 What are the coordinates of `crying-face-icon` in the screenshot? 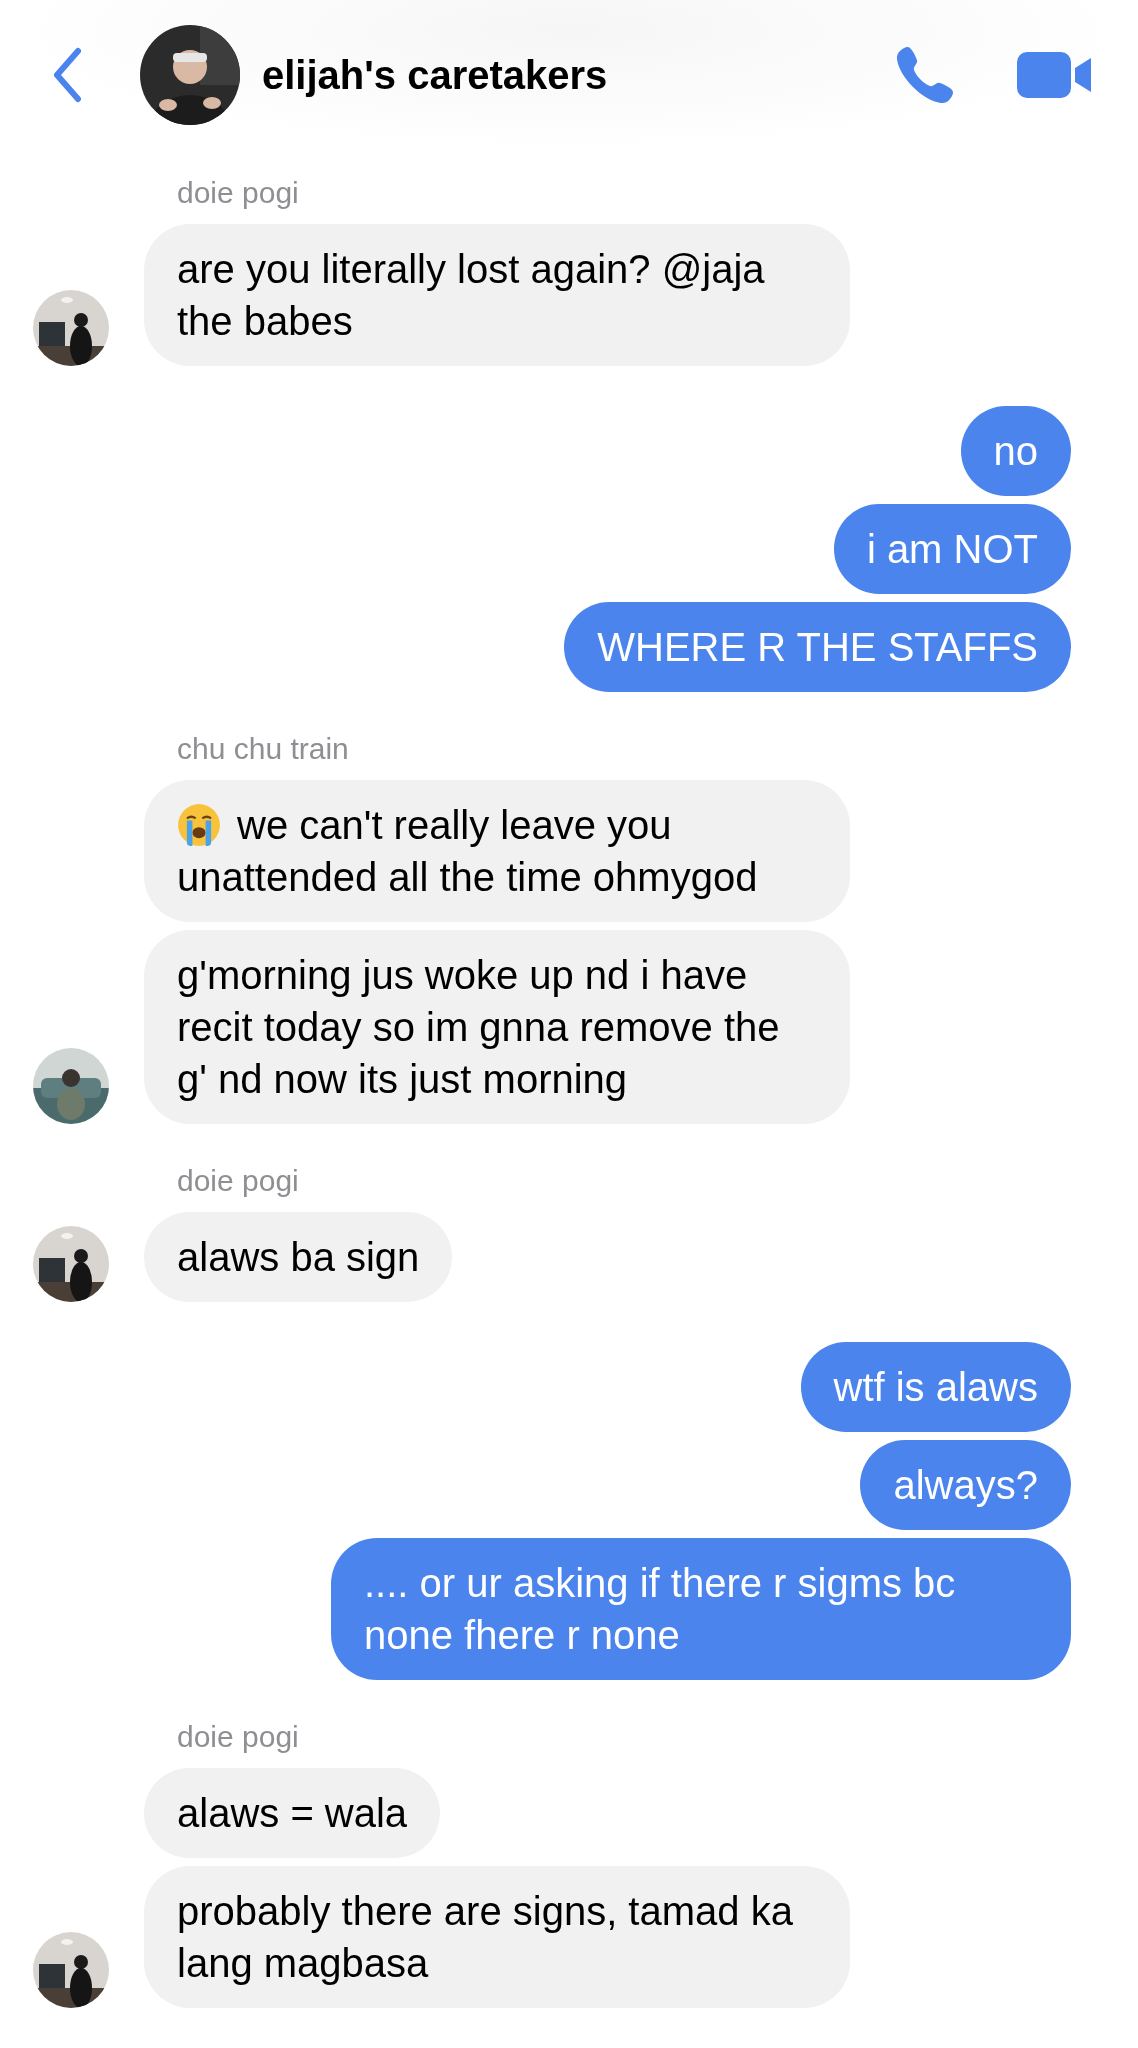 It's located at (199, 825).